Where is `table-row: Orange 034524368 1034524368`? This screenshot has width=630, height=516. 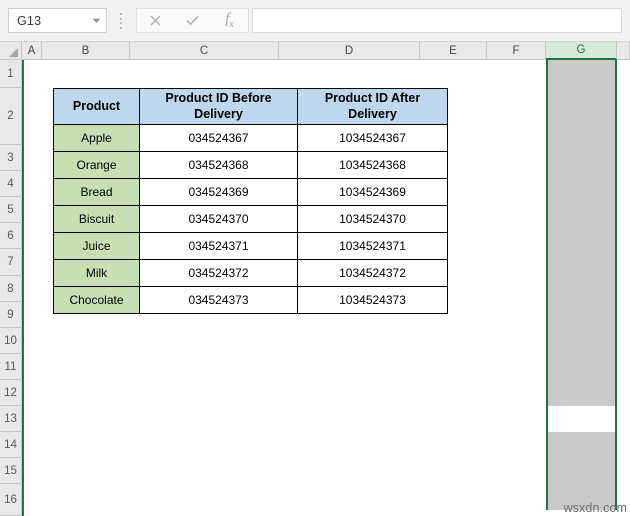
table-row: Orange 034524368 1034524368 is located at coordinates (250, 165).